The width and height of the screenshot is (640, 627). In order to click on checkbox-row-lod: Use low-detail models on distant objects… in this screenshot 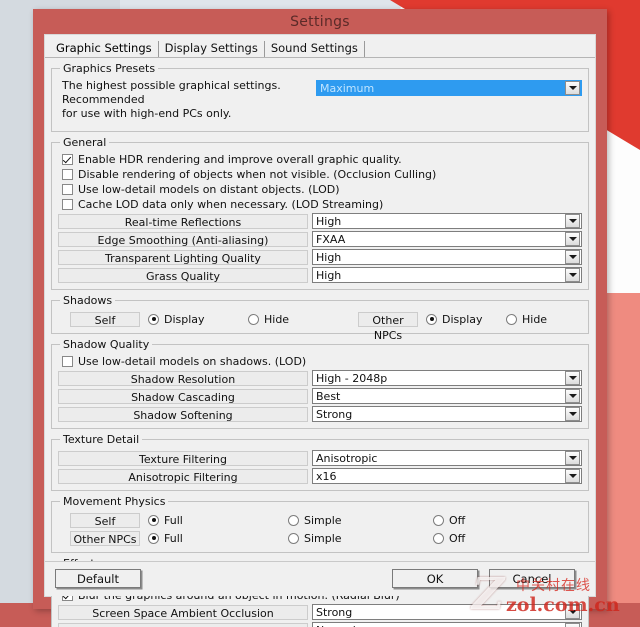, I will do `click(322, 189)`.